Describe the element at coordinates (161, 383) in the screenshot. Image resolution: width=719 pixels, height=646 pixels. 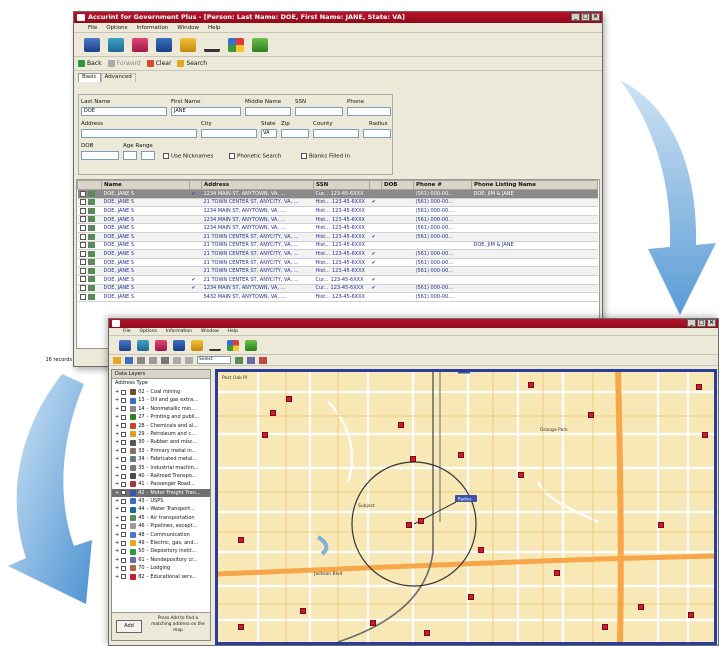
I see `layer-group-address-type: Address Type` at that location.